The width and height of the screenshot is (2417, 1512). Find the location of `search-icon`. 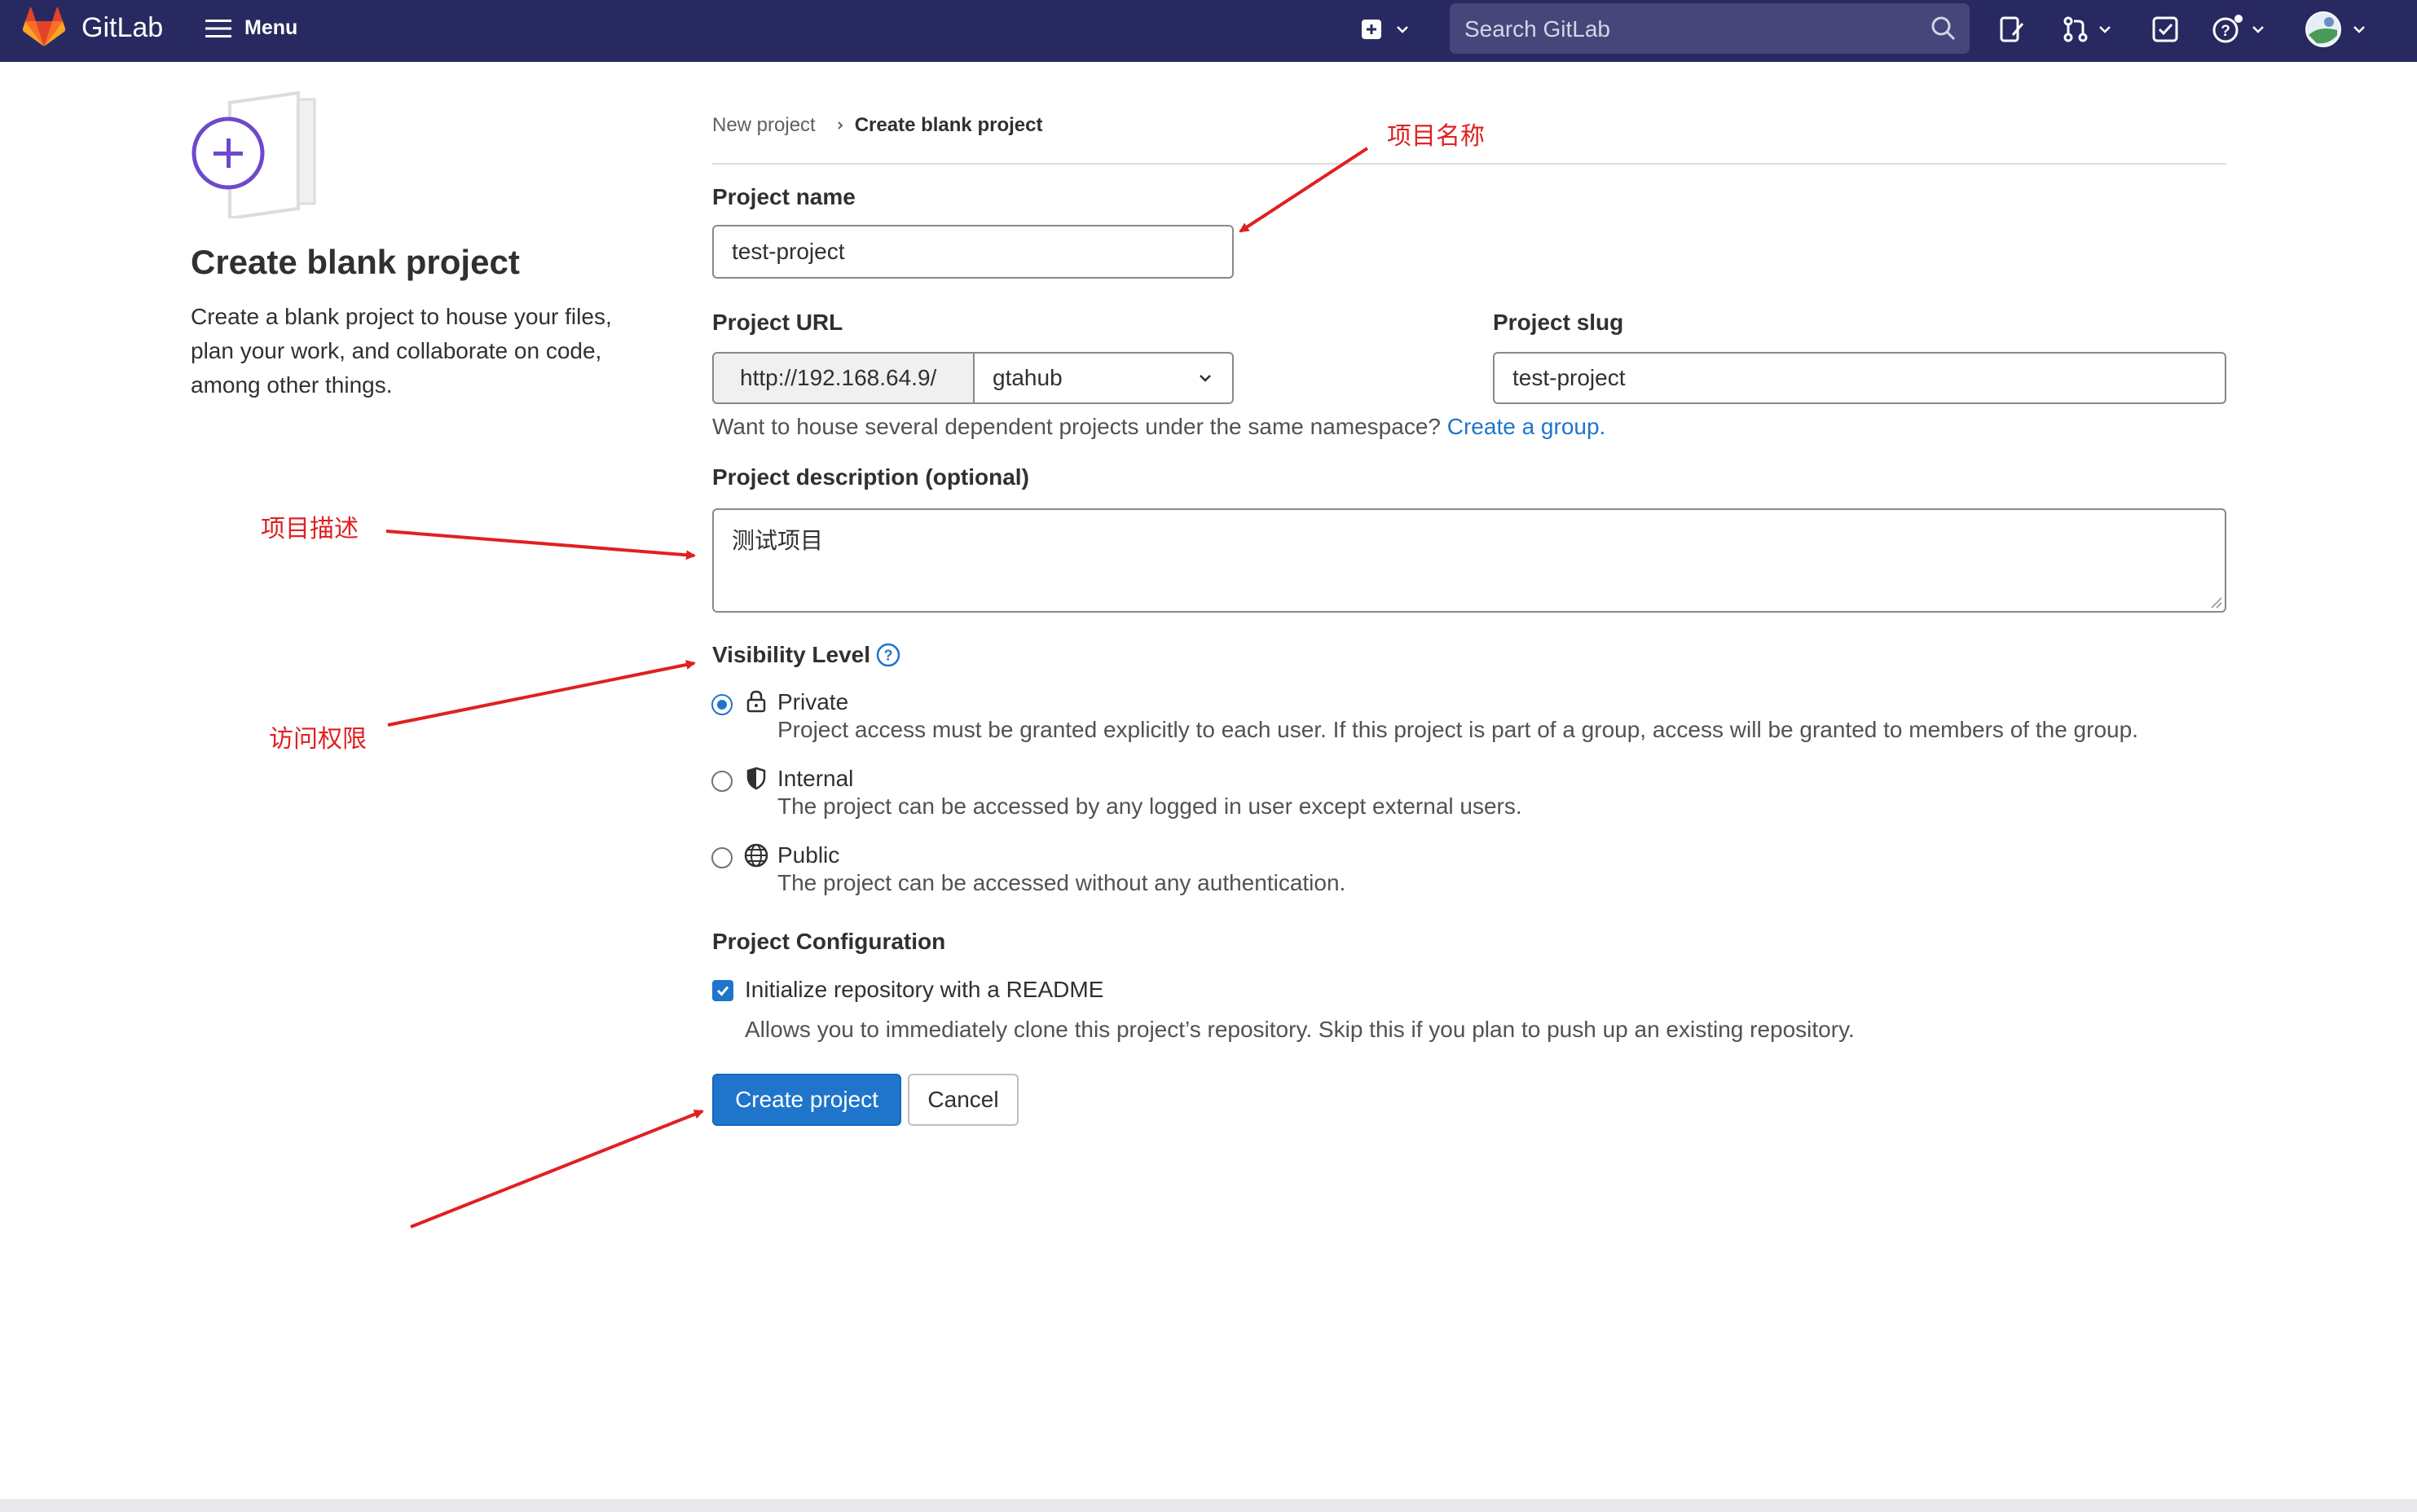

search-icon is located at coordinates (1943, 28).